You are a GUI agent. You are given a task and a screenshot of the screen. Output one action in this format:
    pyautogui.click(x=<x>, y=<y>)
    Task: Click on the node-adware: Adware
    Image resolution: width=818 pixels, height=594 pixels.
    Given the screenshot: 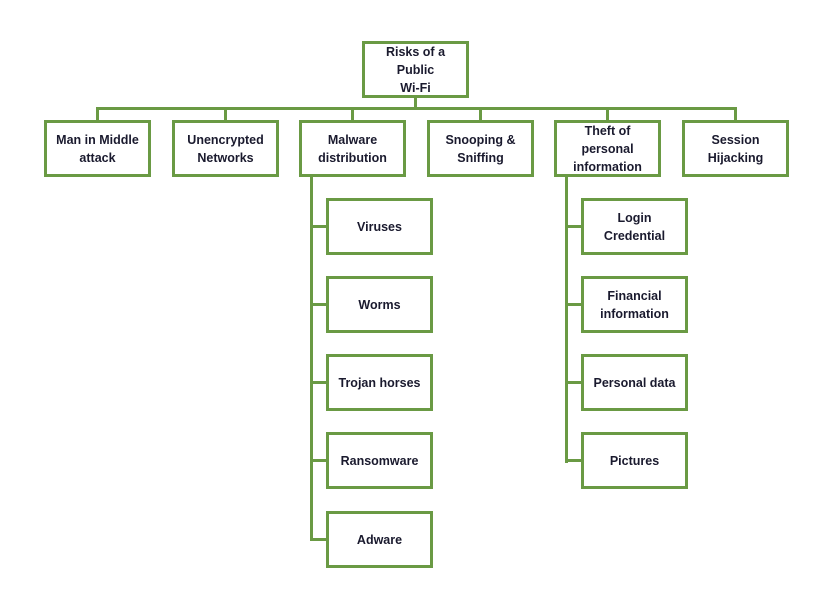 What is the action you would take?
    pyautogui.click(x=379, y=539)
    